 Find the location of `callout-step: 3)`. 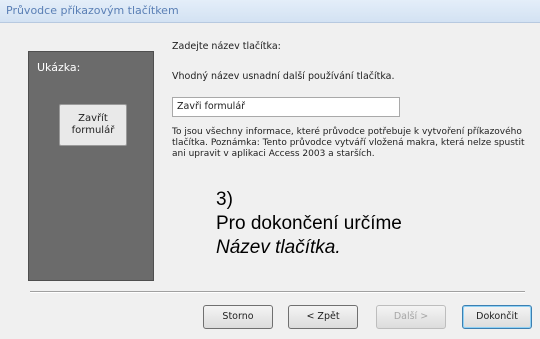

callout-step: 3) is located at coordinates (224, 199).